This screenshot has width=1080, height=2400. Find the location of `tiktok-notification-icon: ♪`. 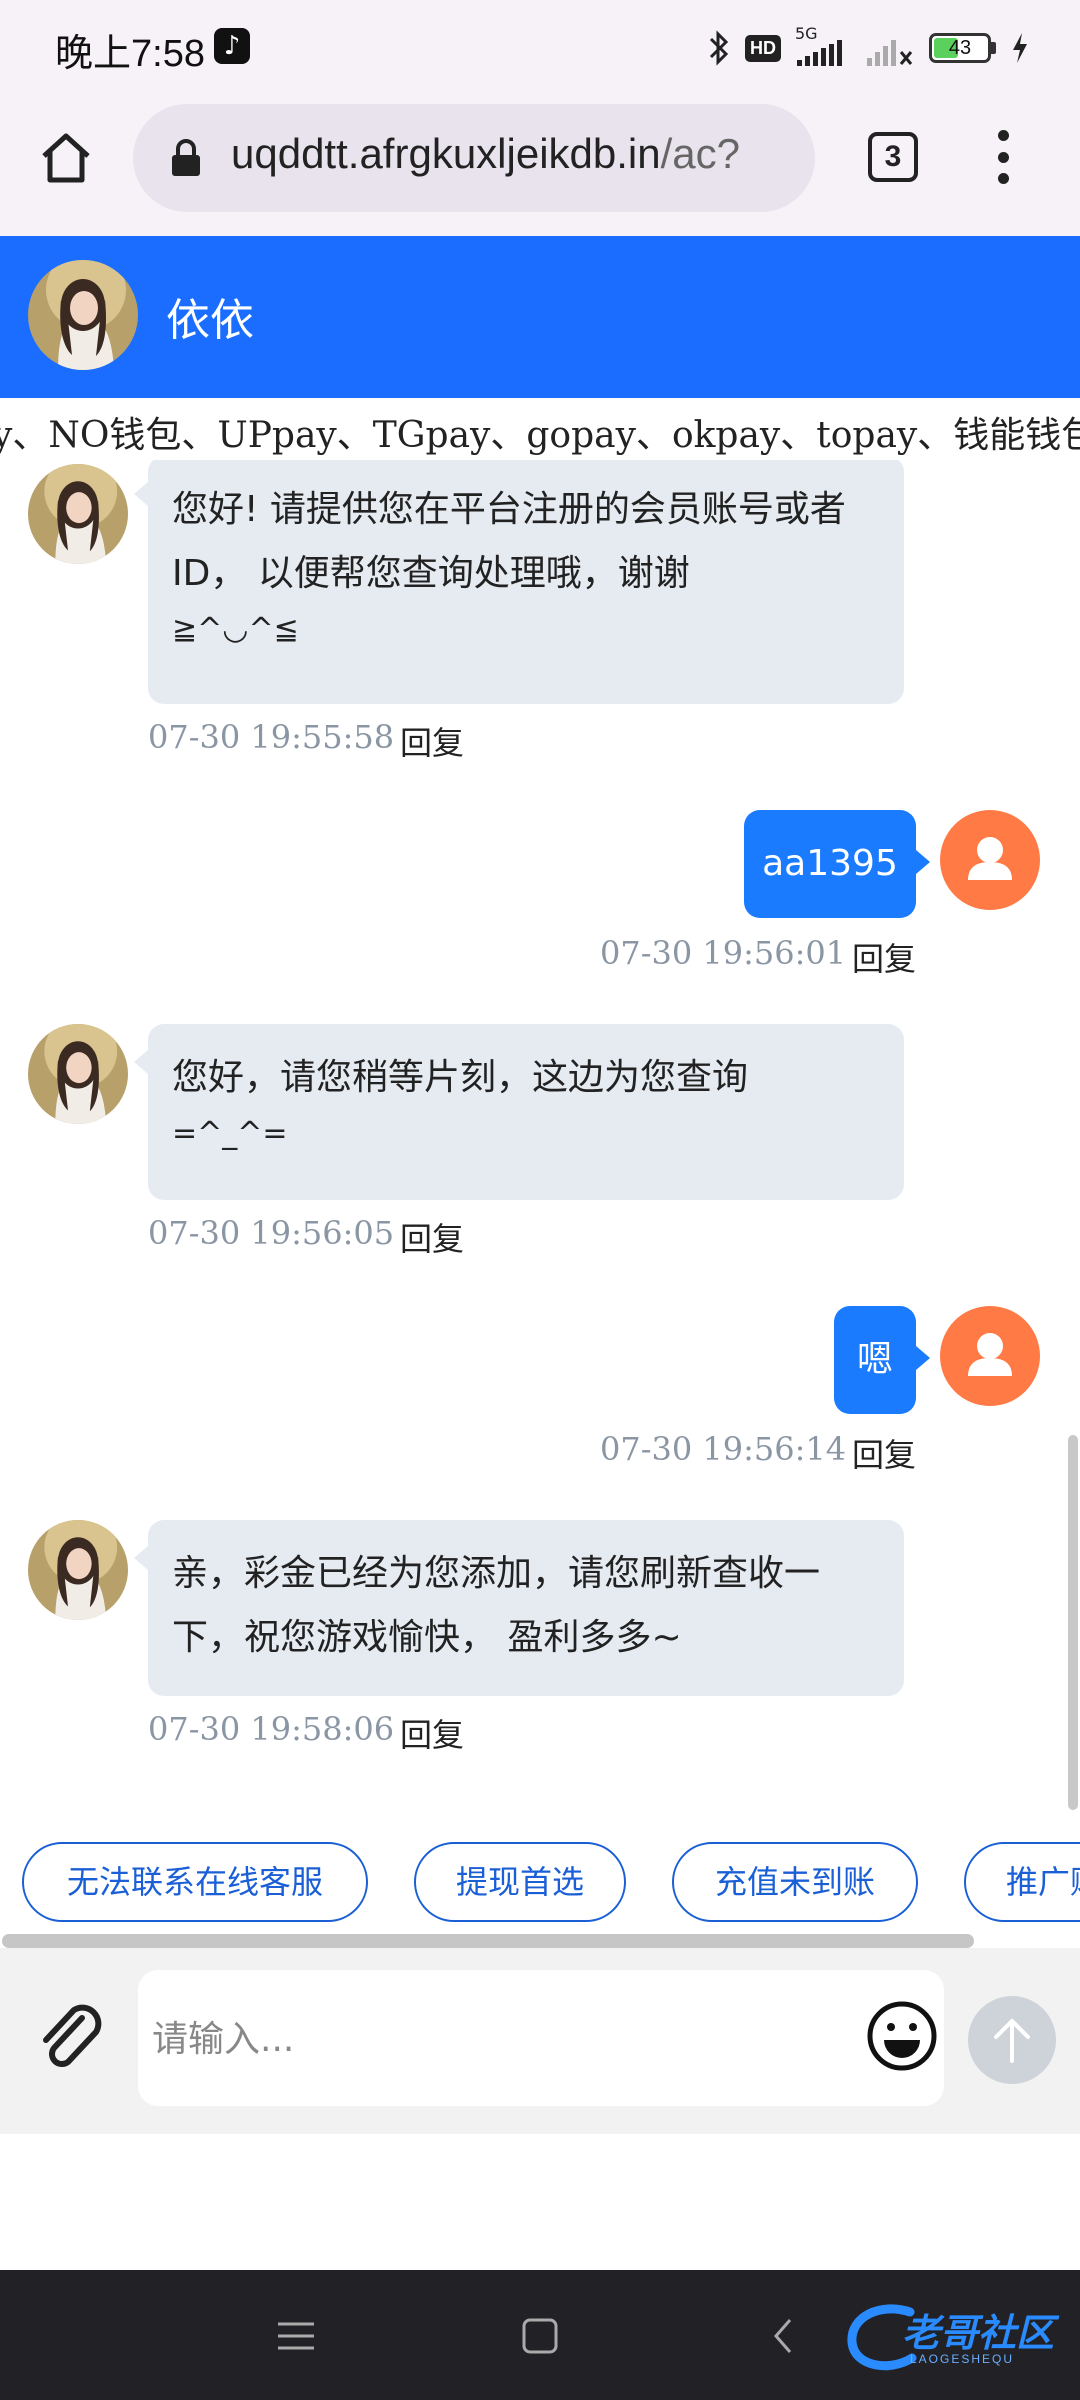

tiktok-notification-icon: ♪ is located at coordinates (232, 46).